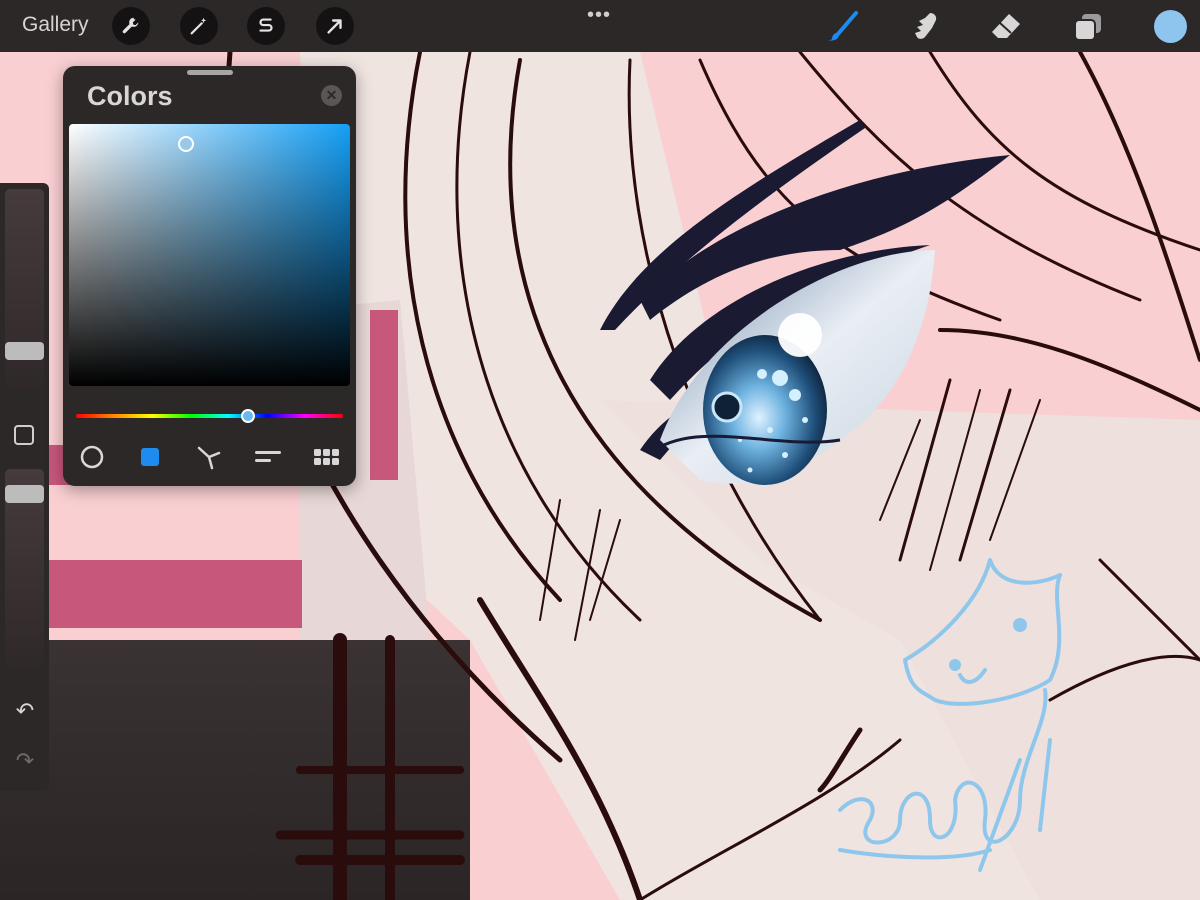 The image size is (1200, 900). What do you see at coordinates (209, 255) in the screenshot?
I see `saturation-brightness-square` at bounding box center [209, 255].